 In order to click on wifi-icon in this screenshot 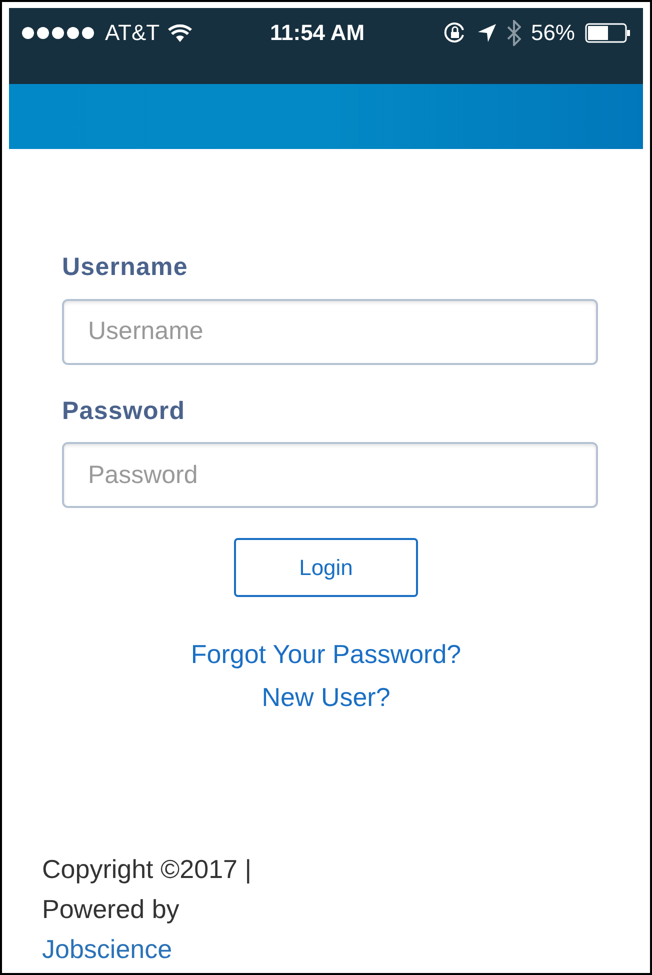, I will do `click(180, 33)`.